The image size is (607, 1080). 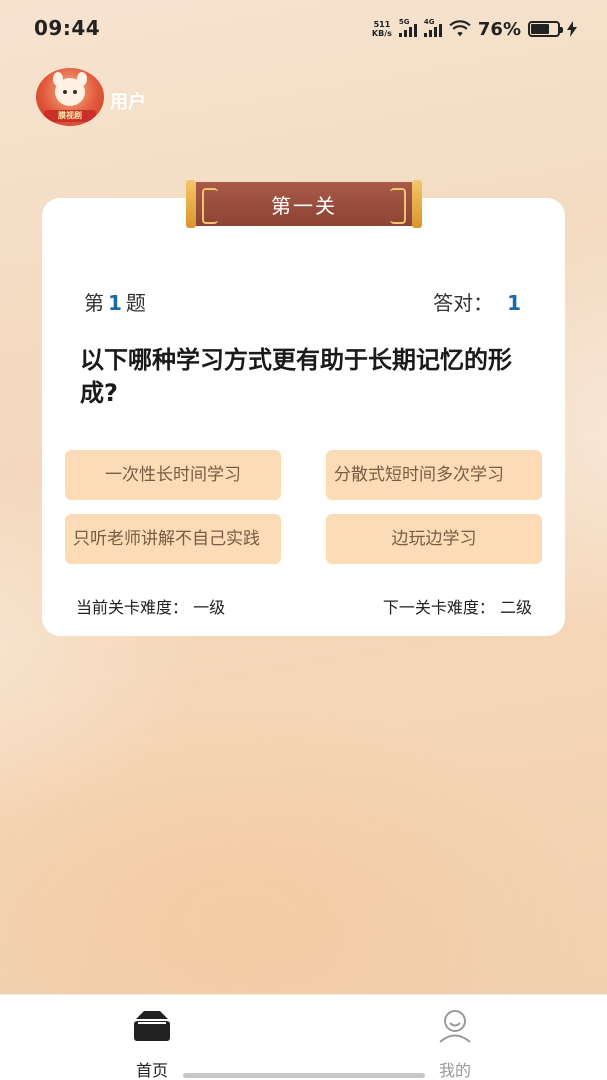 What do you see at coordinates (115, 303) in the screenshot?
I see `question-index: 第1题` at bounding box center [115, 303].